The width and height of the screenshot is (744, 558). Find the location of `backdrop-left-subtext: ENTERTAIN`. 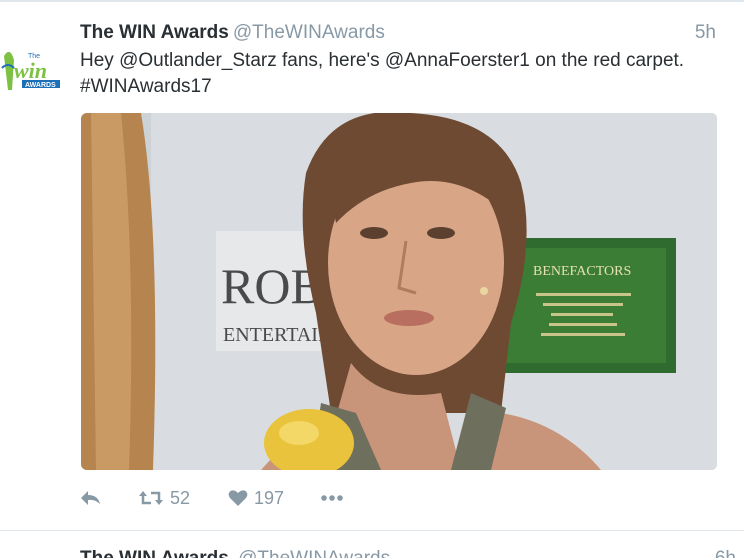

backdrop-left-subtext: ENTERTAIN is located at coordinates (277, 335).